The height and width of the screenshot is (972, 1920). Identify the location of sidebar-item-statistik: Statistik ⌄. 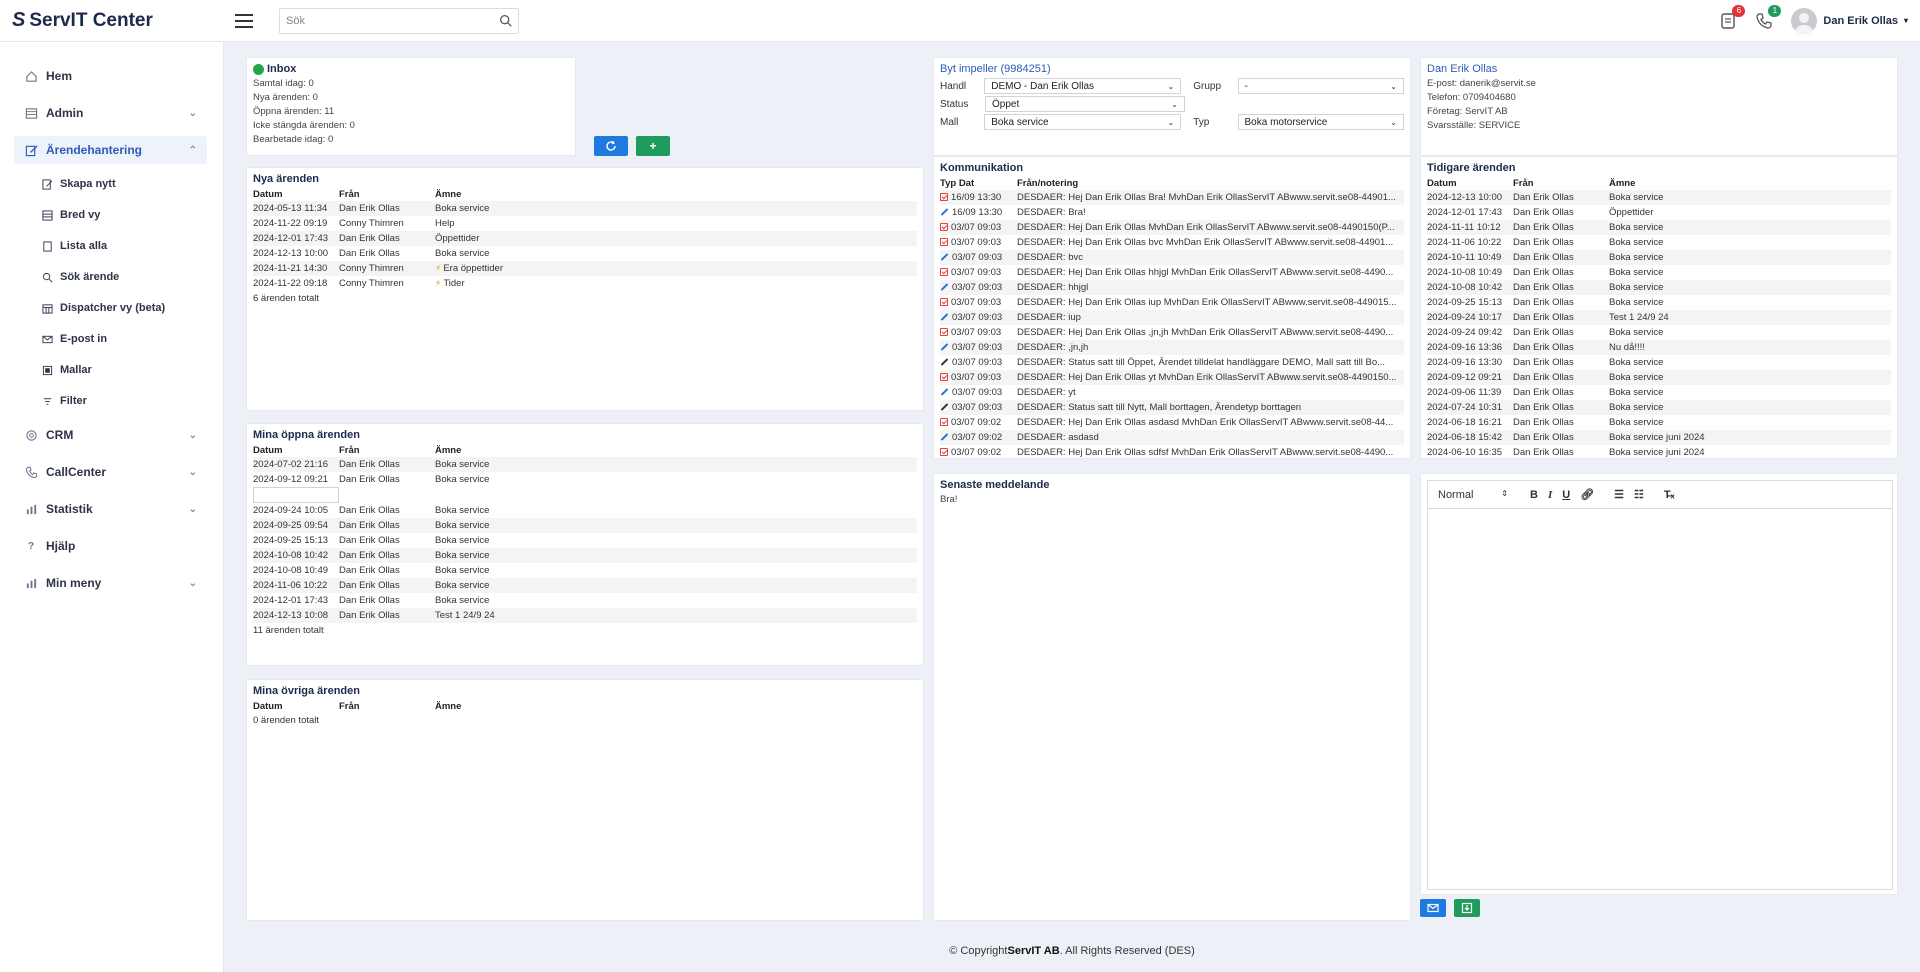
(110, 509).